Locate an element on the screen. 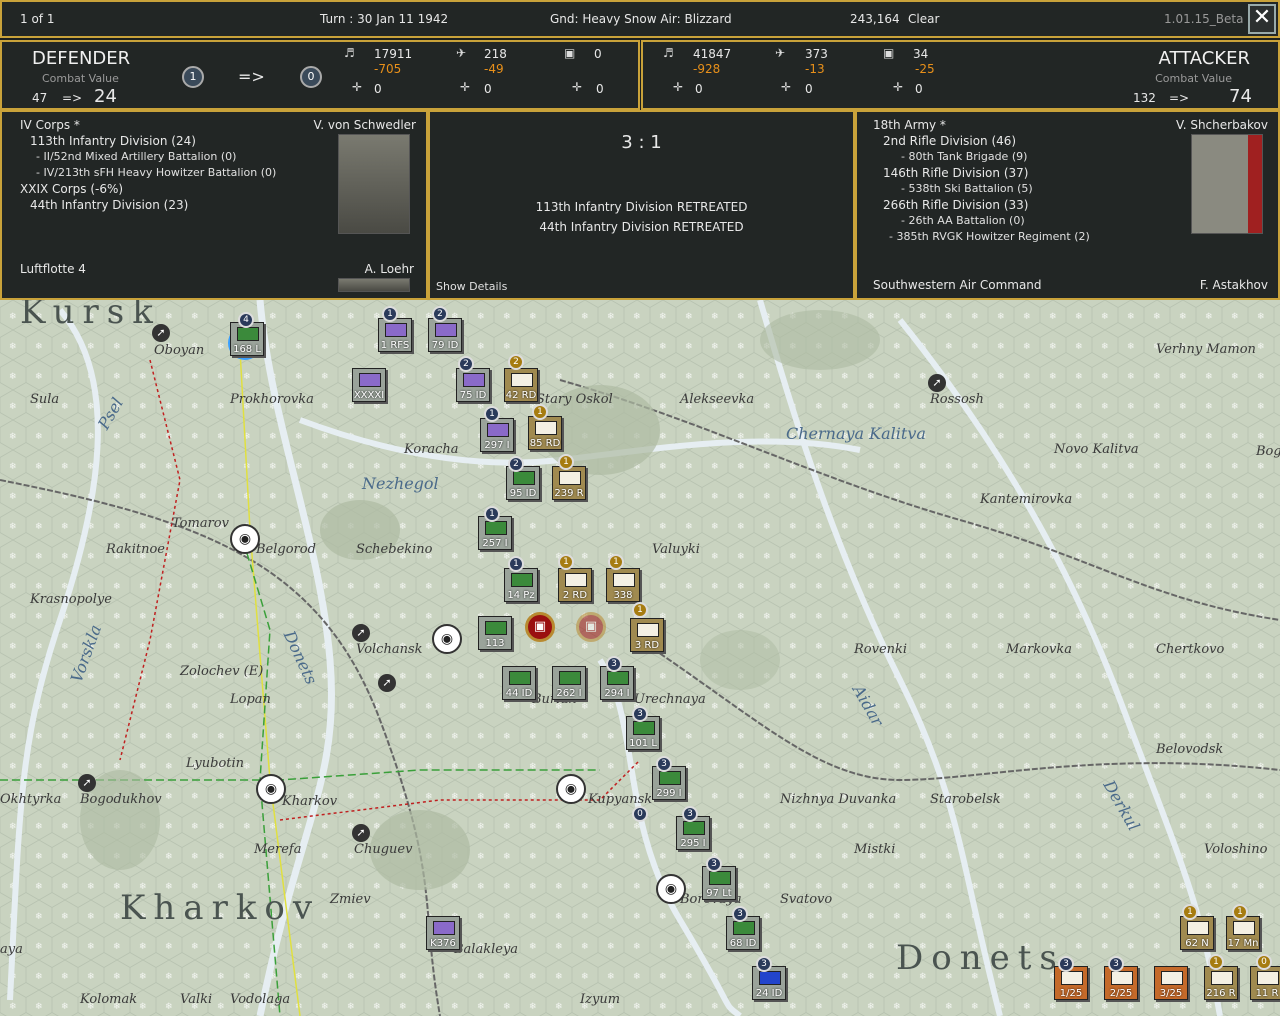  map-unit: 14 Pz is located at coordinates (521, 585).